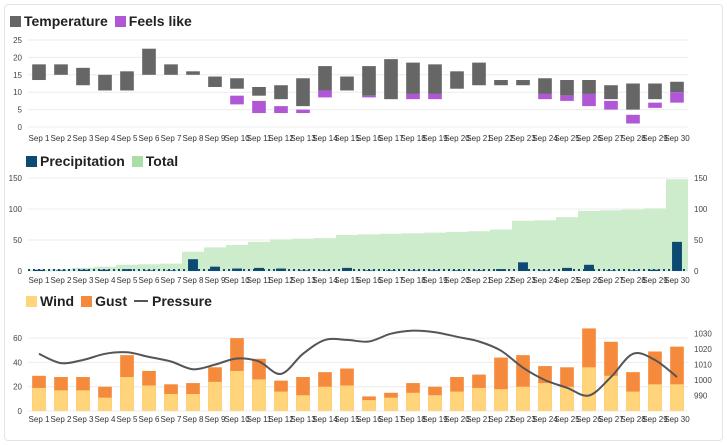 The height and width of the screenshot is (445, 727). What do you see at coordinates (105, 138) in the screenshot?
I see `x-tick-label: Sep 4` at bounding box center [105, 138].